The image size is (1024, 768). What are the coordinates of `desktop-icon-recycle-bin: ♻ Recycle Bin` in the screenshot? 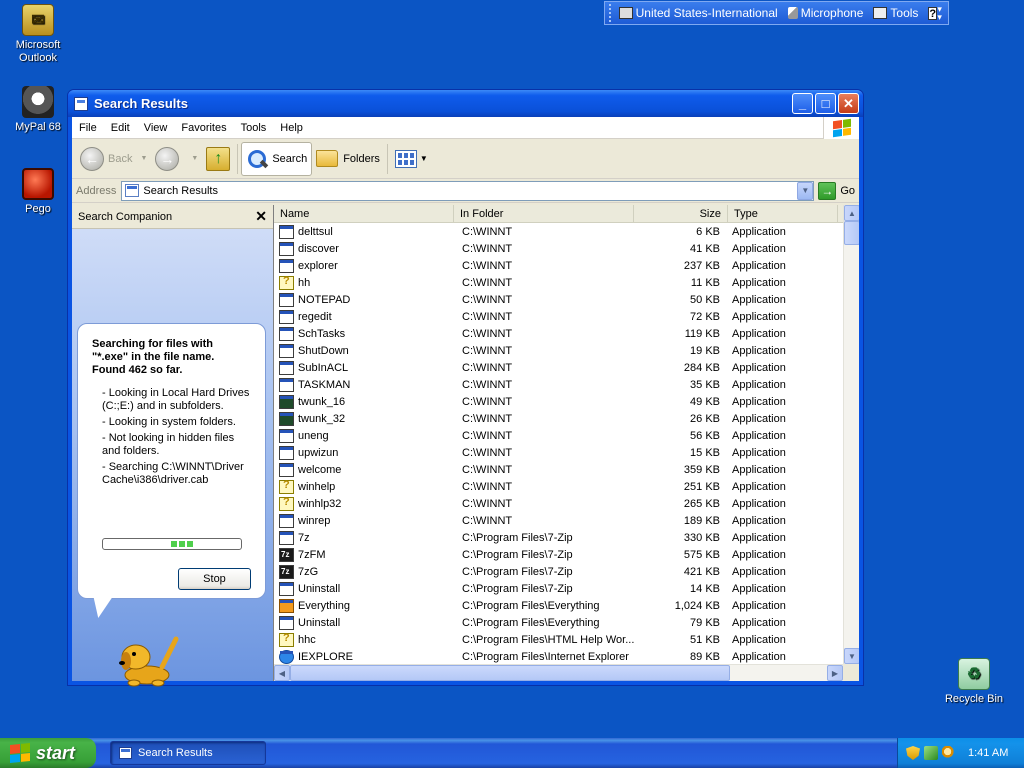 It's located at (974, 682).